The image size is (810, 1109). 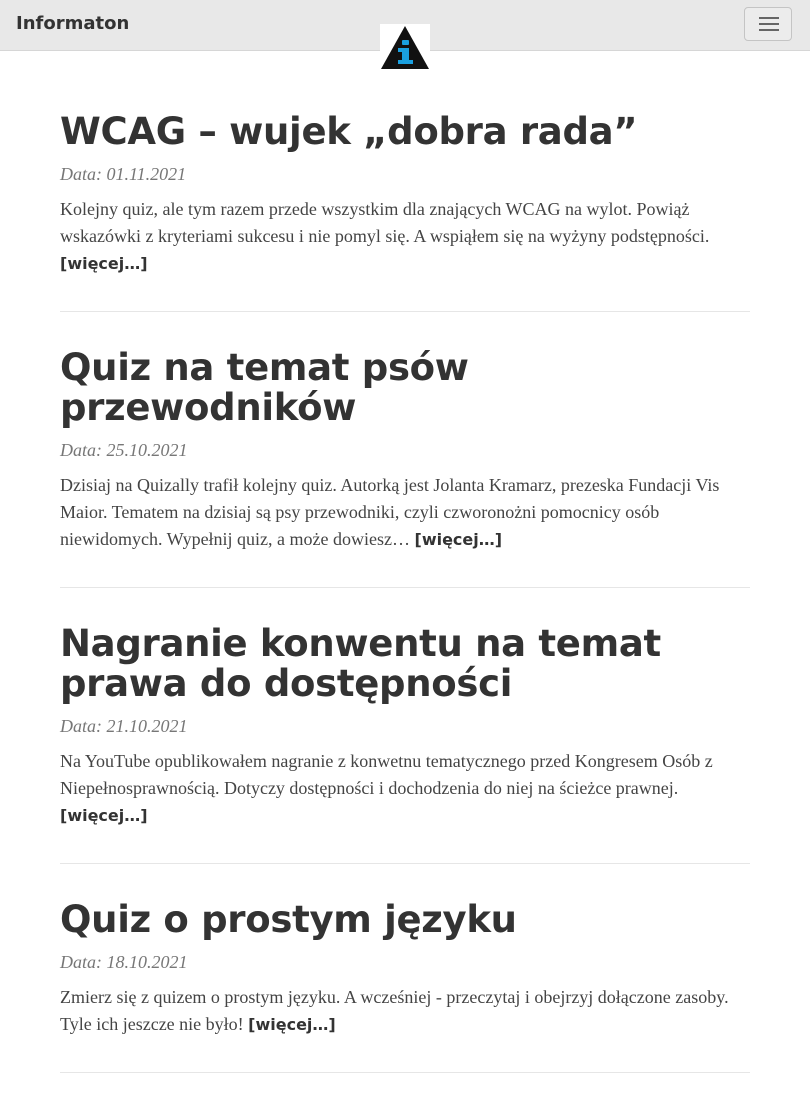 I want to click on post-title: Quiz na temat psów przewodników, so click(x=405, y=388).